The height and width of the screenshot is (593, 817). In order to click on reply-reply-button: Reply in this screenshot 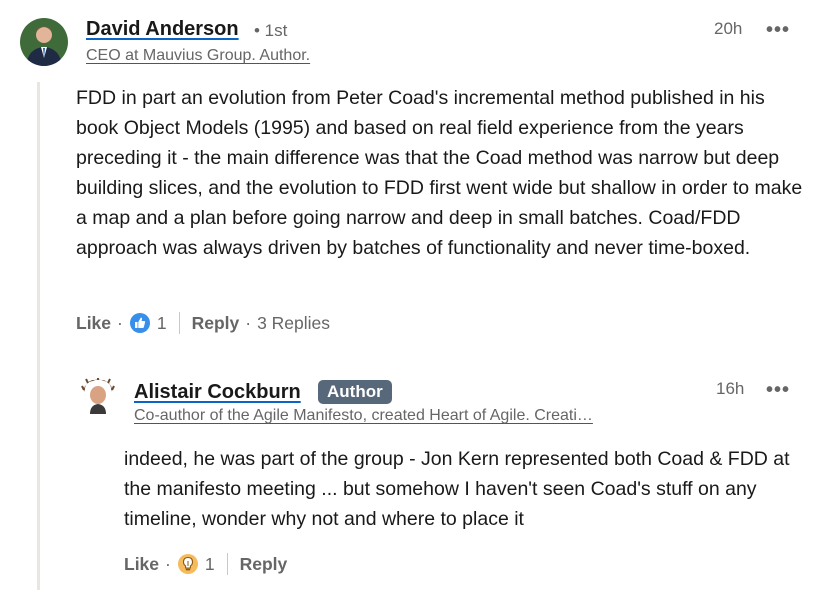, I will do `click(264, 564)`.